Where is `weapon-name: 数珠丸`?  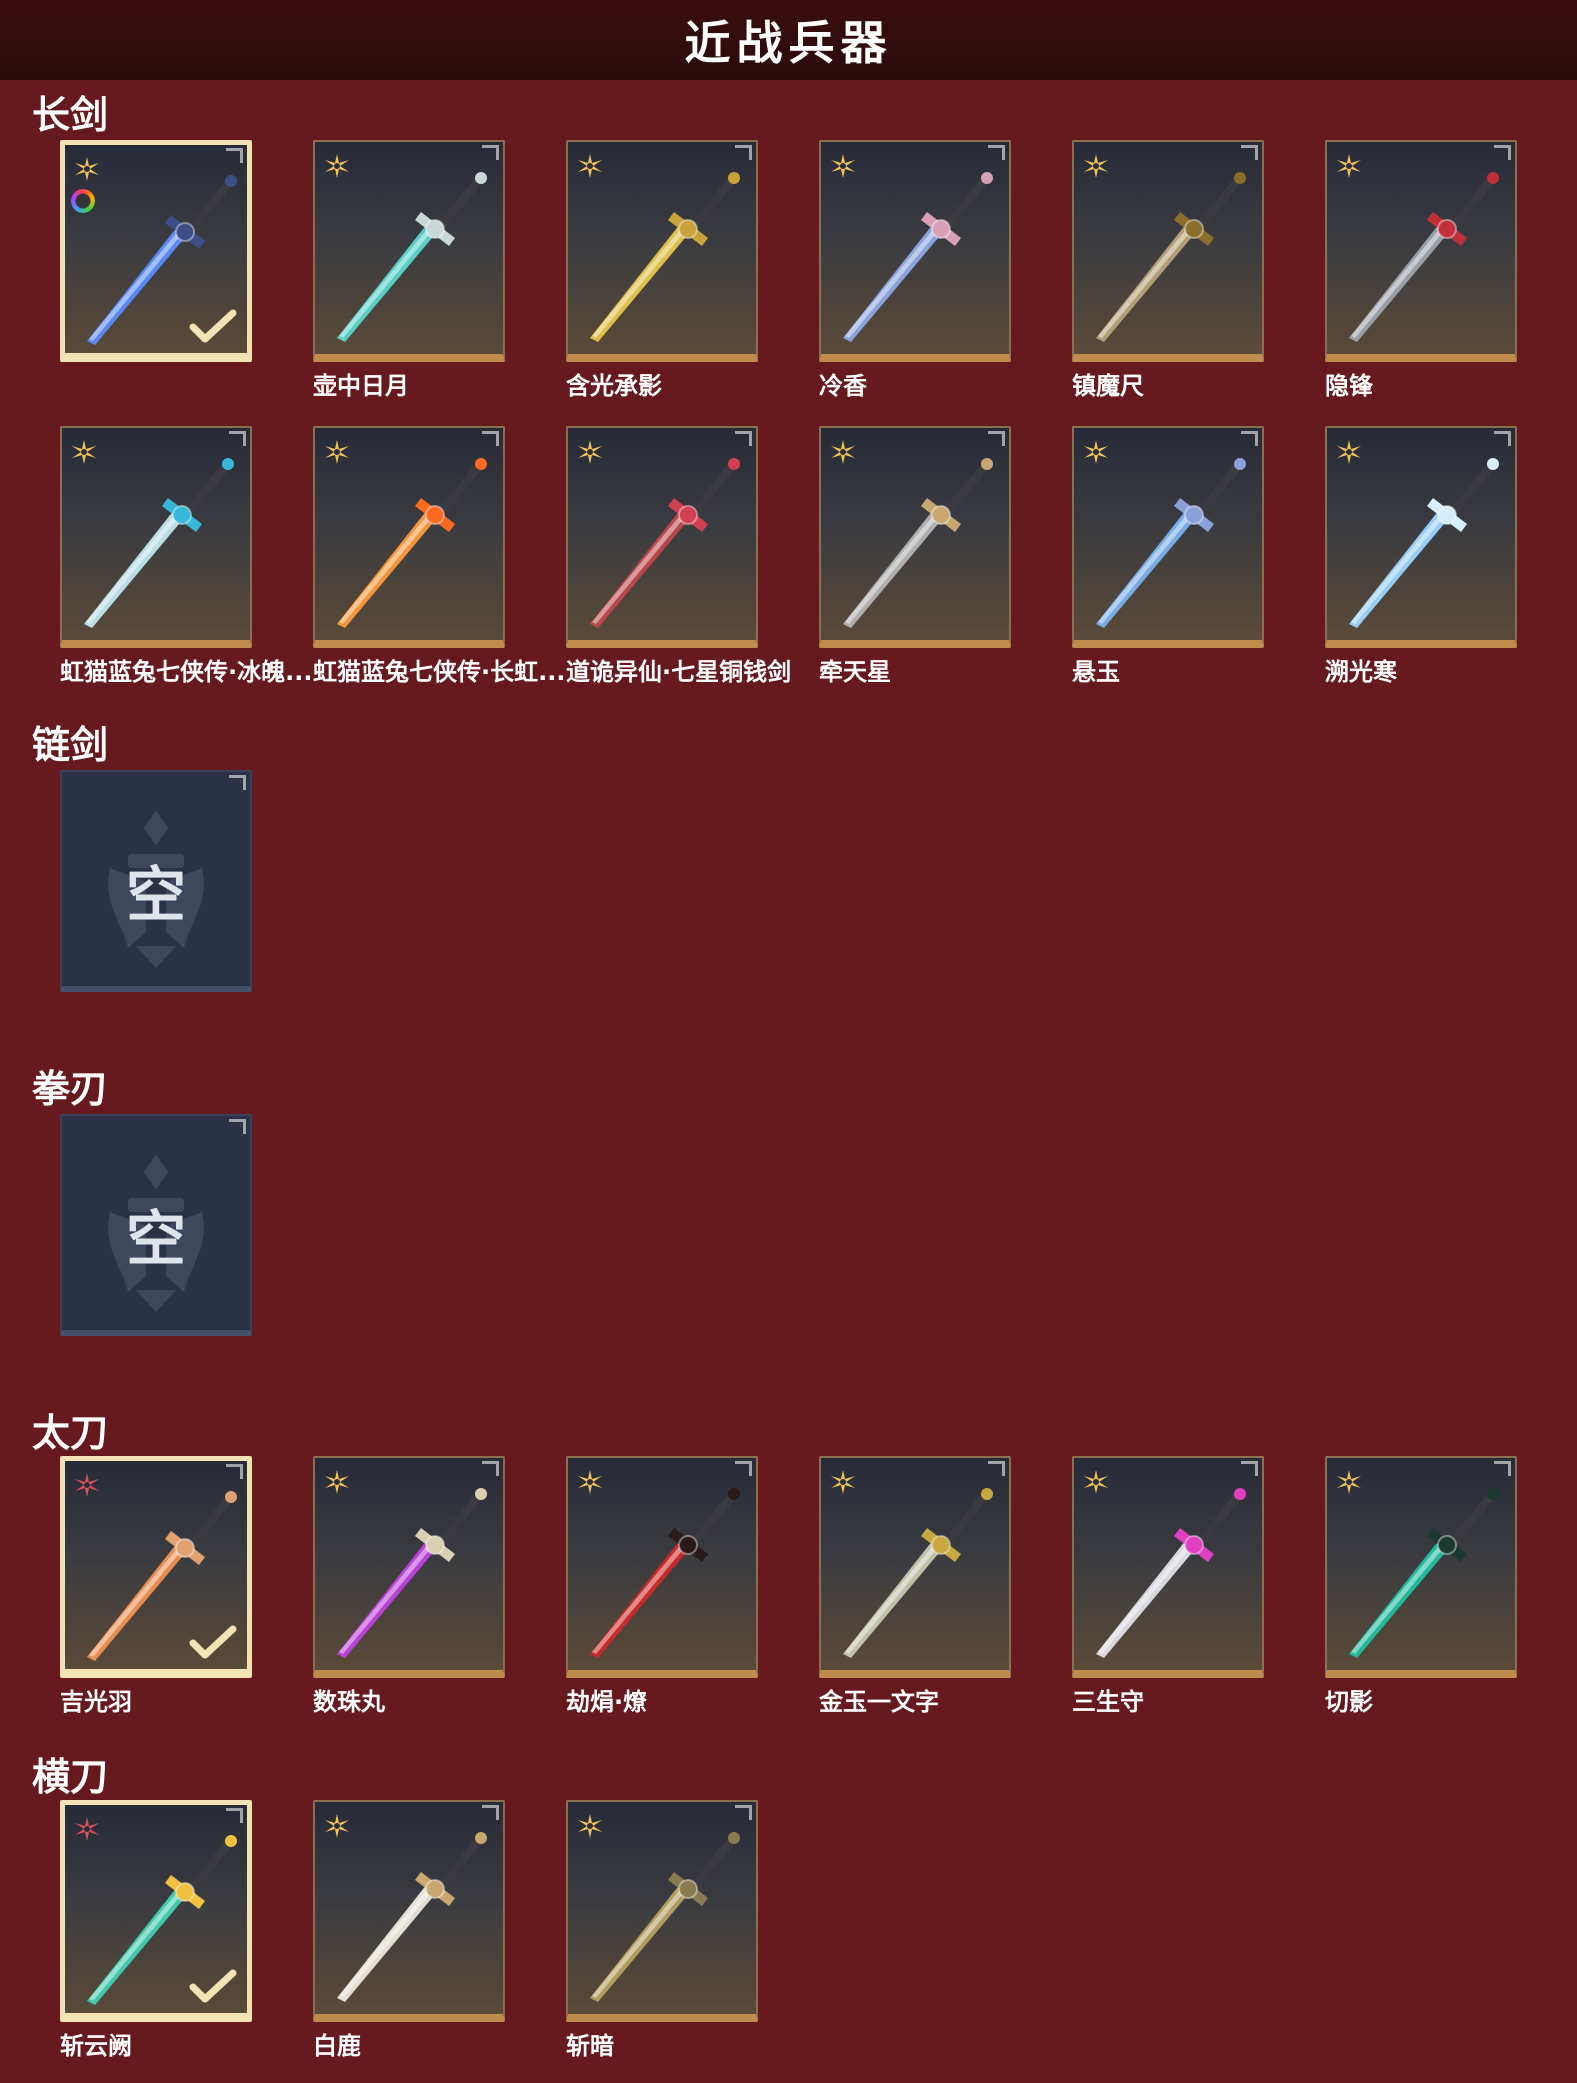
weapon-name: 数珠丸 is located at coordinates (349, 1702).